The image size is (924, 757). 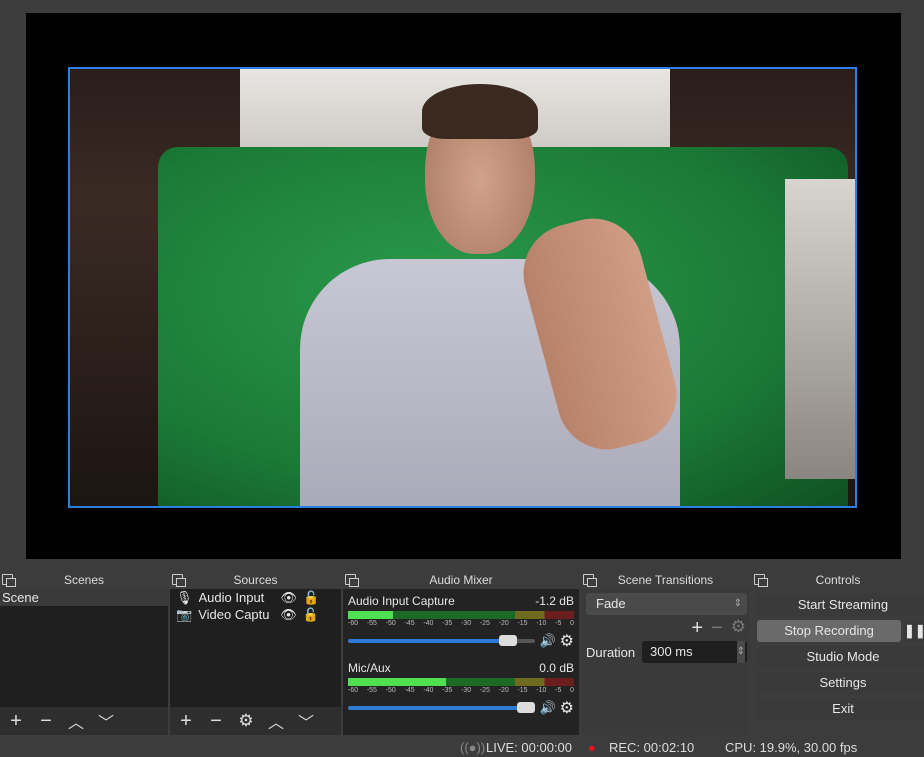 What do you see at coordinates (740, 652) in the screenshot?
I see `stepper-icon: ⇕` at bounding box center [740, 652].